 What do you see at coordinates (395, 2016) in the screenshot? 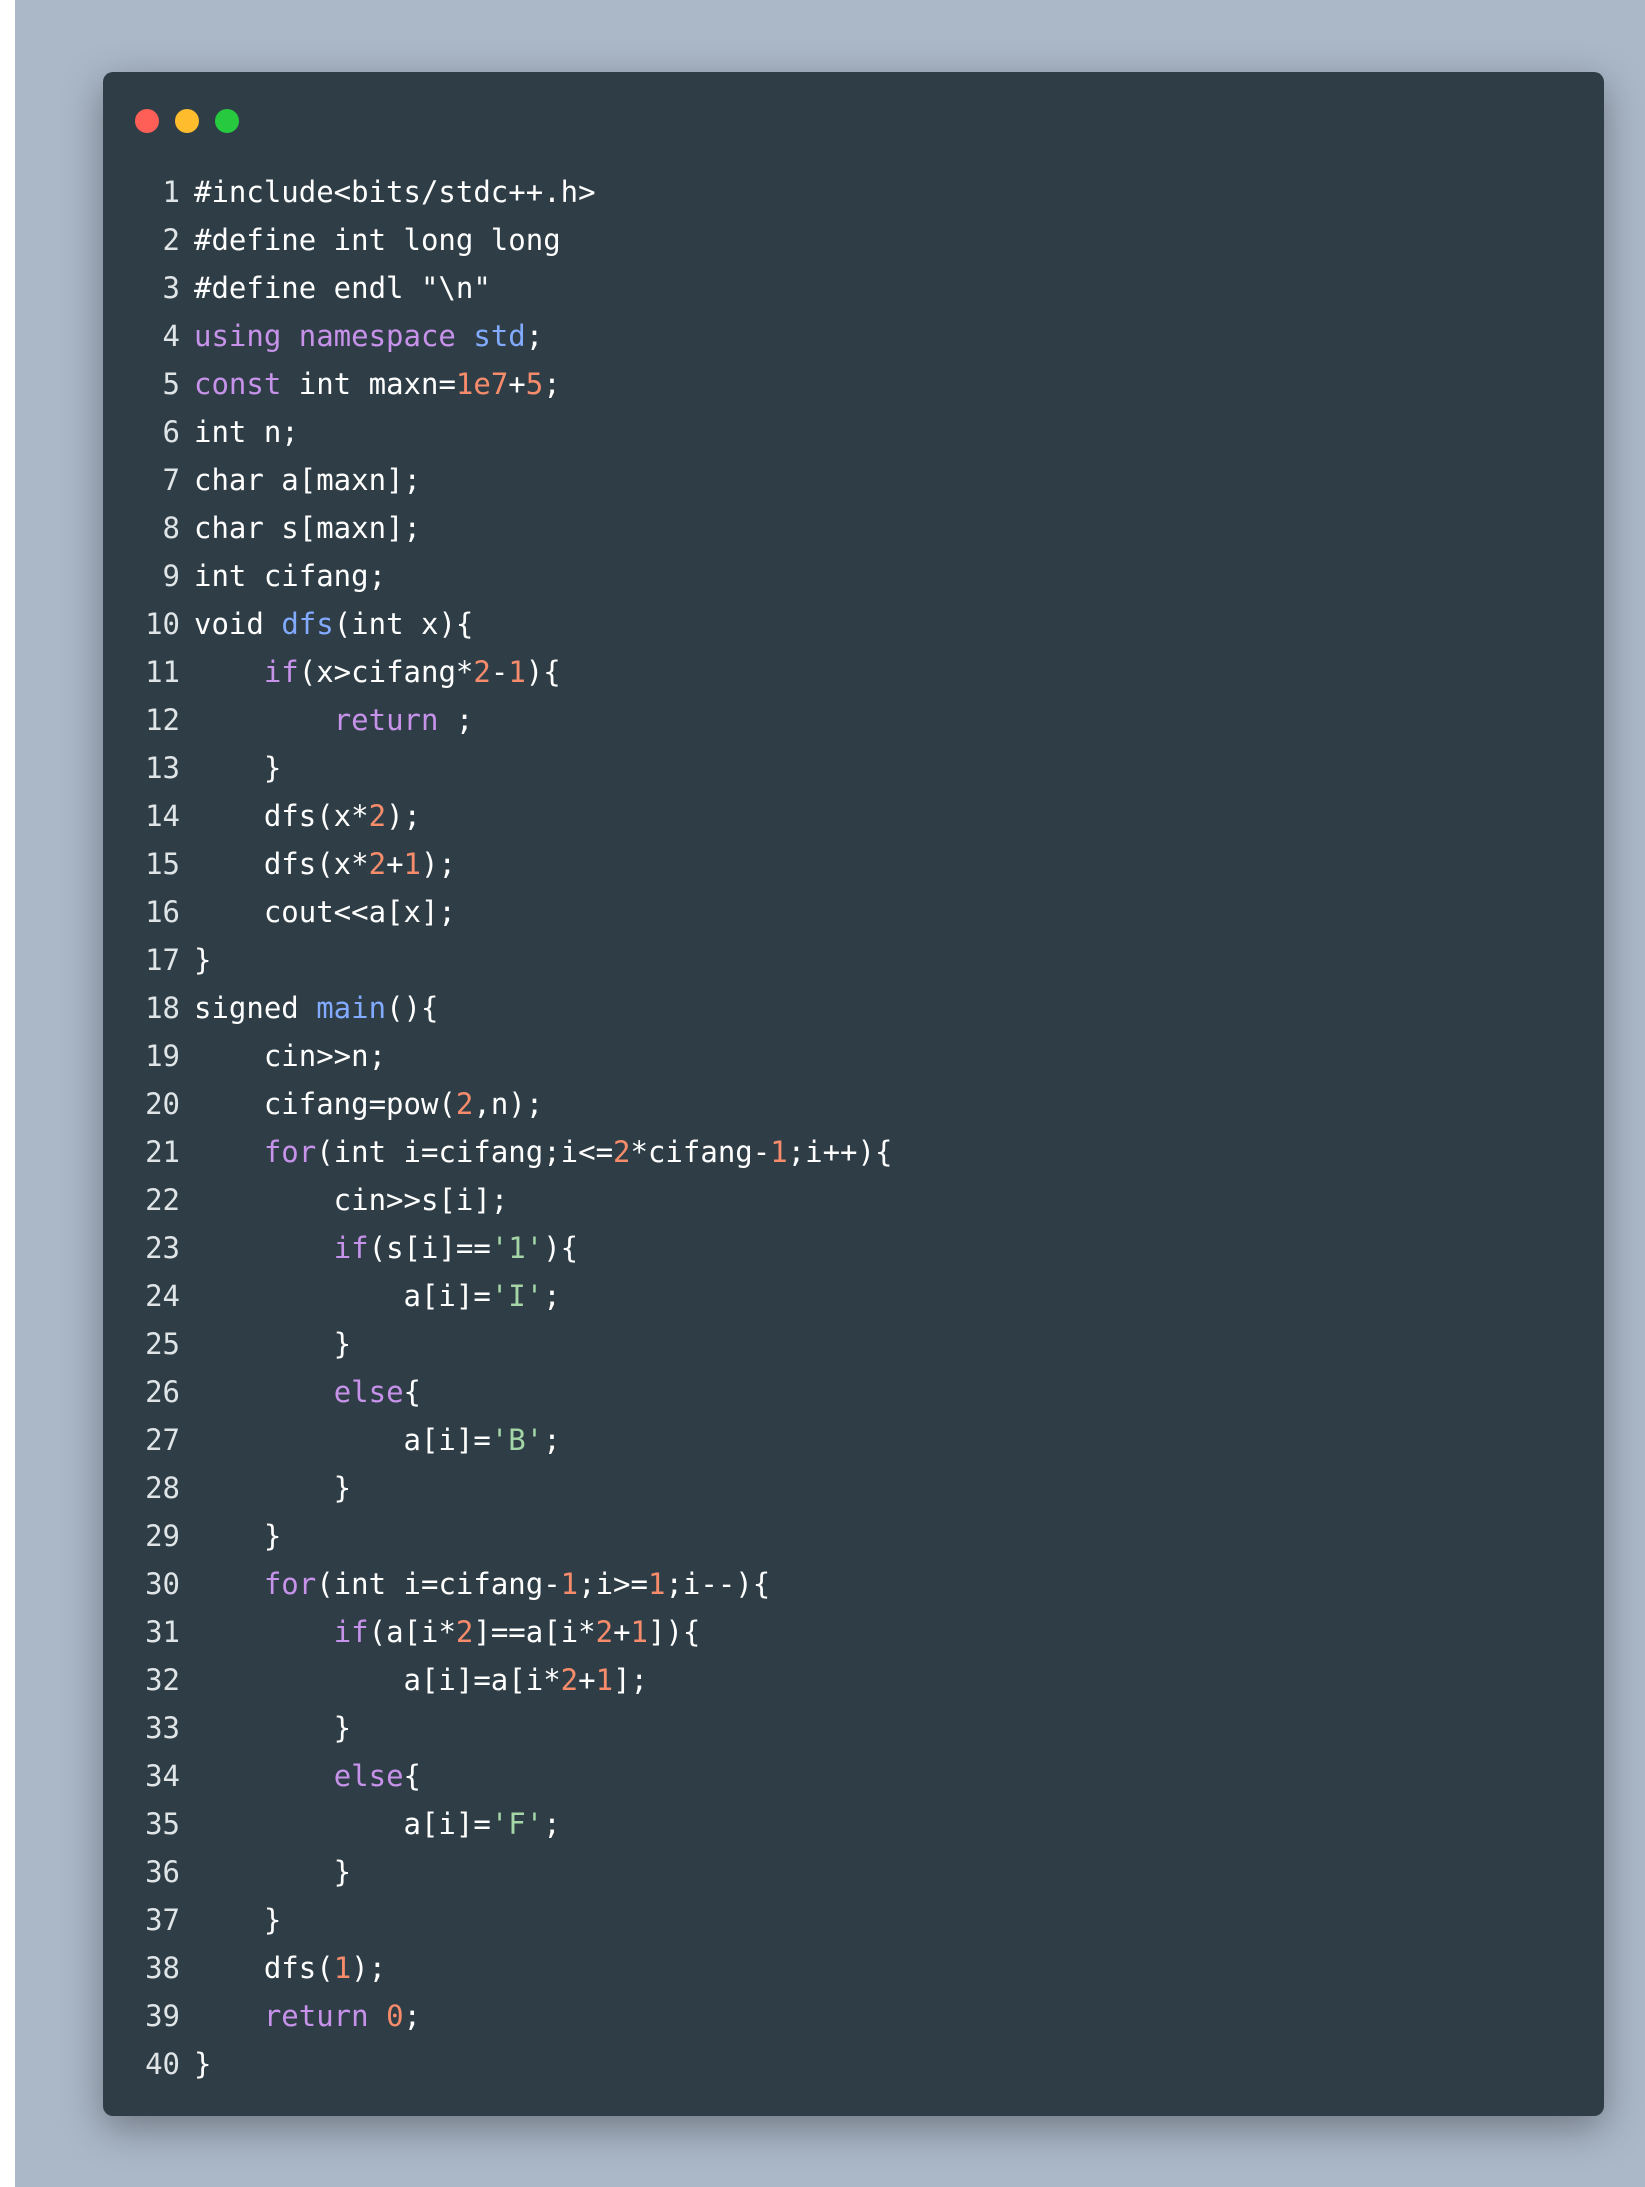
I see `code-token: 0` at bounding box center [395, 2016].